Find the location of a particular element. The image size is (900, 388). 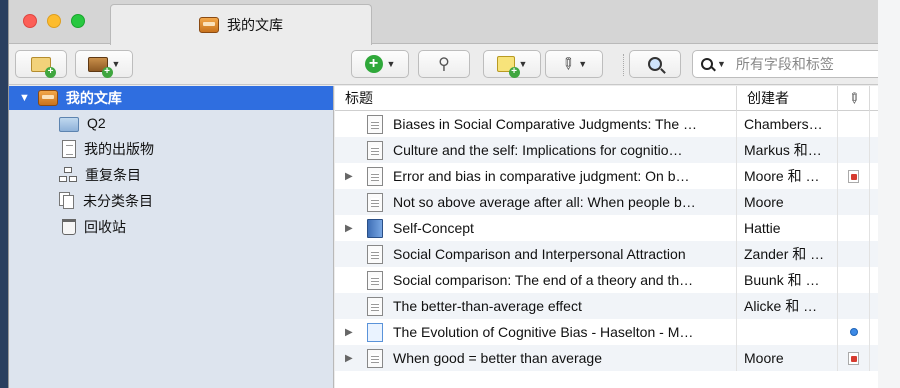

minimize-window-button is located at coordinates (54, 21).